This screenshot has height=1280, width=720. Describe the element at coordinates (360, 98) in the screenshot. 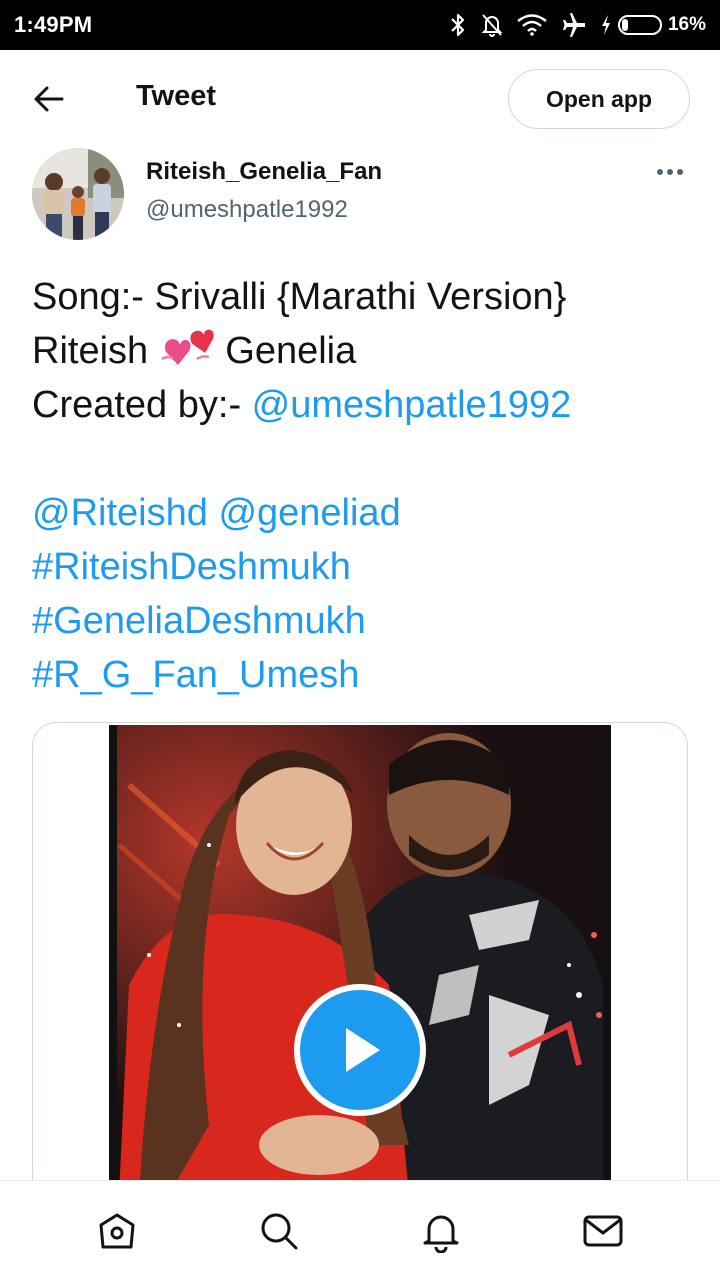

I see `top-header: Tweet Open app` at that location.